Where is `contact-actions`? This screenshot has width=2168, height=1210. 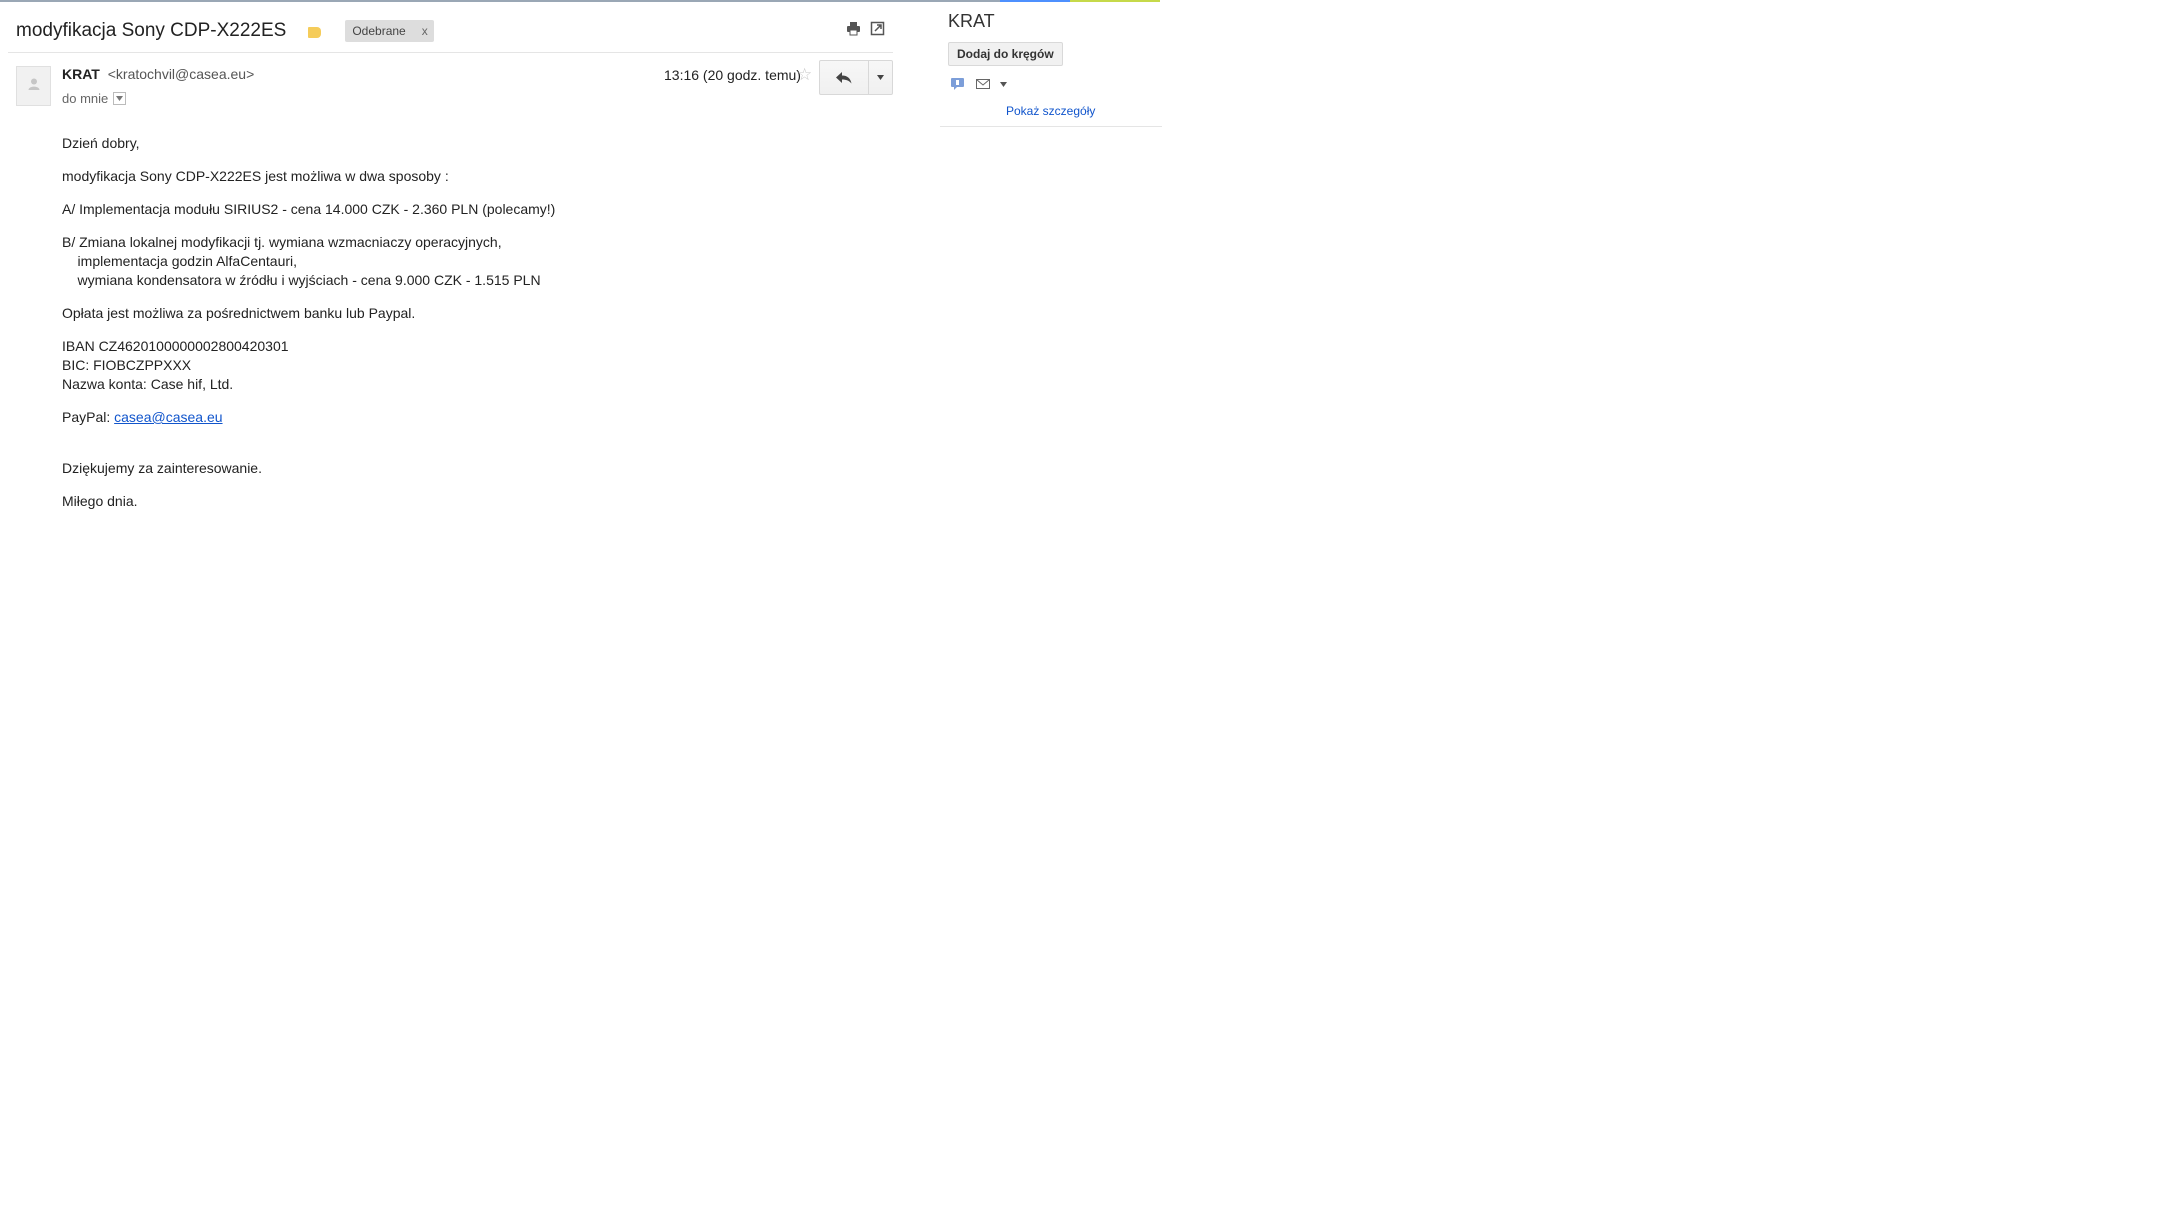
contact-actions is located at coordinates (978, 84).